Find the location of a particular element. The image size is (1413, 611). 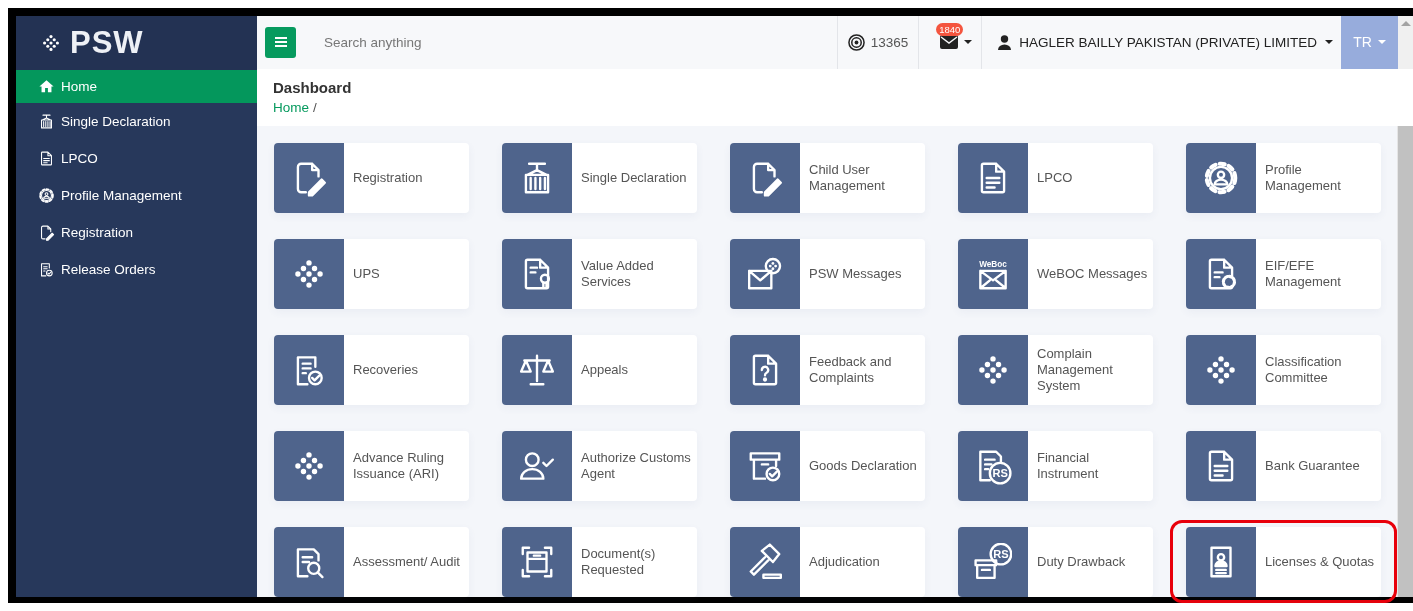

dashboard-tile: Authorize Customs Agent is located at coordinates (599, 466).